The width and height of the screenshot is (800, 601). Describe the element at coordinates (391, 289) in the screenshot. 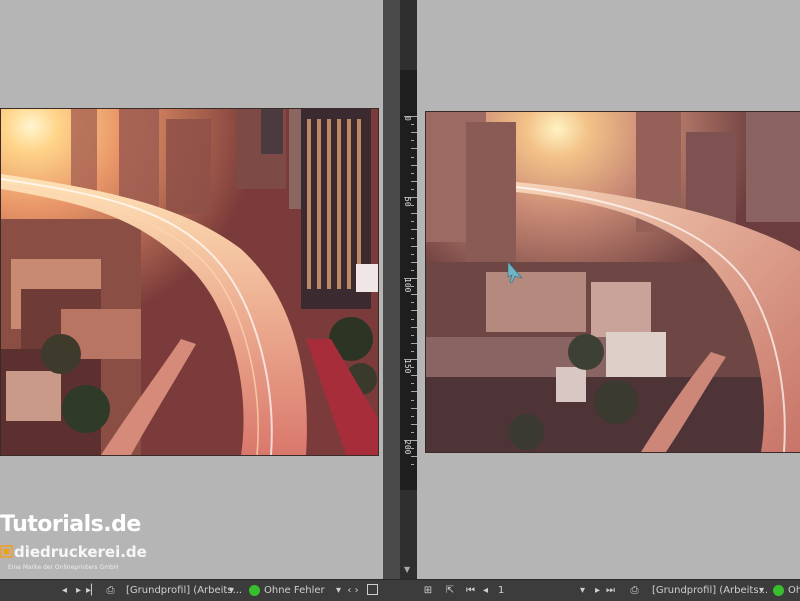

I see `left-pane-scrollbar` at that location.